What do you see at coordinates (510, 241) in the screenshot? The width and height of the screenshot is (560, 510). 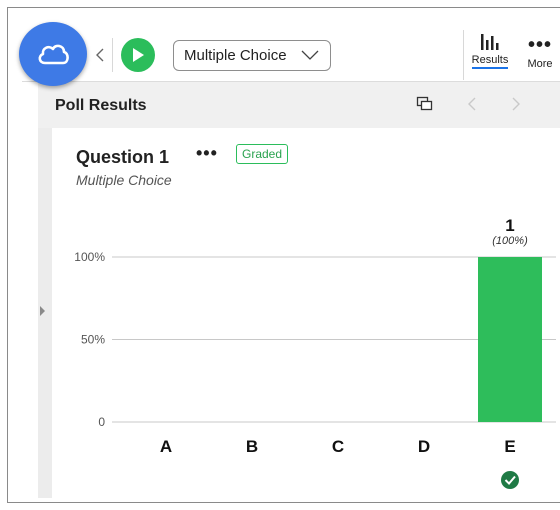 I see `bar-percent-label: (100%)` at bounding box center [510, 241].